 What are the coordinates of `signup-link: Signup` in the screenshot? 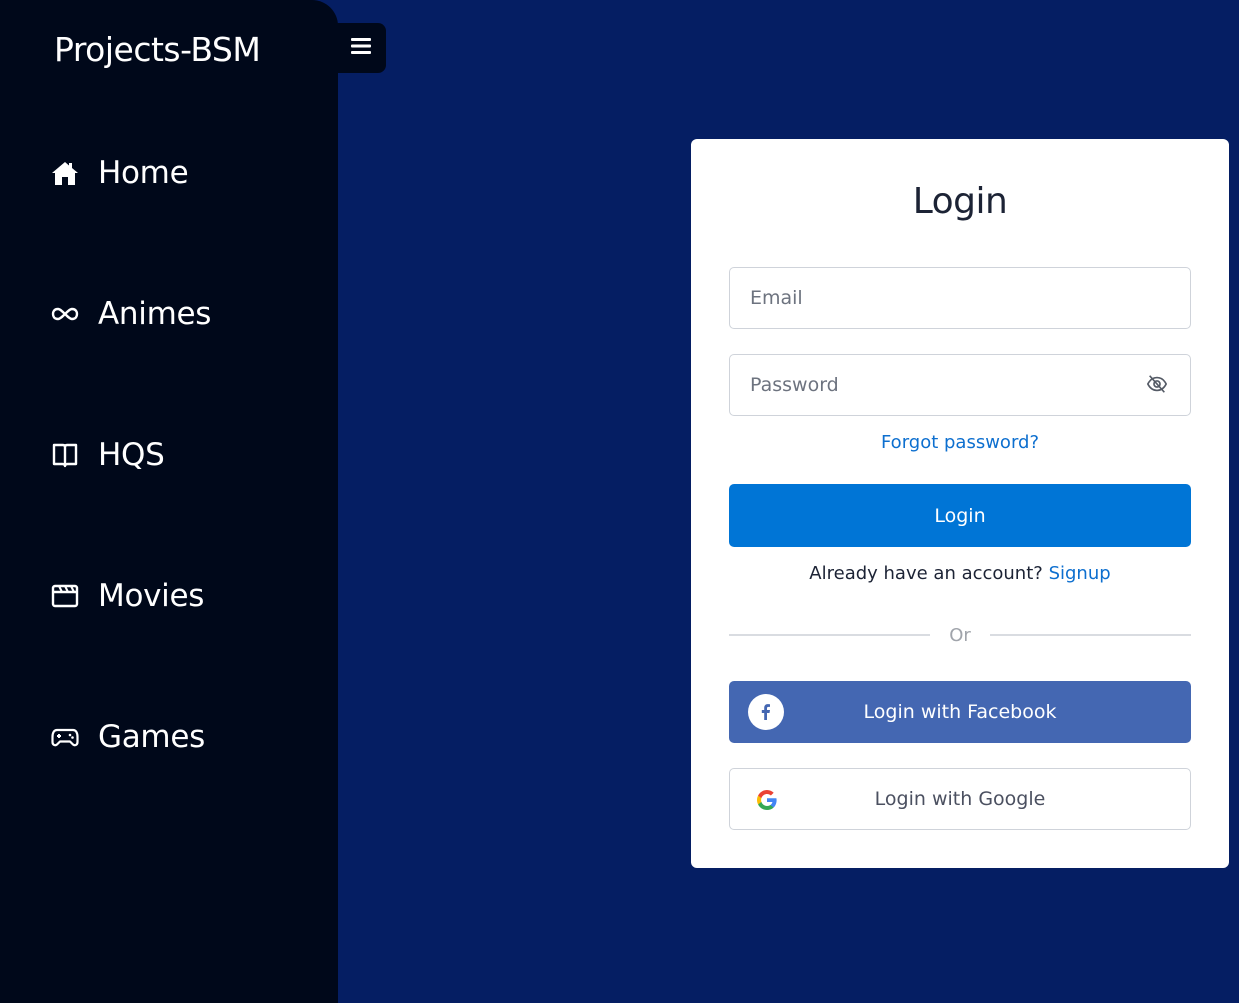 It's located at (1080, 573).